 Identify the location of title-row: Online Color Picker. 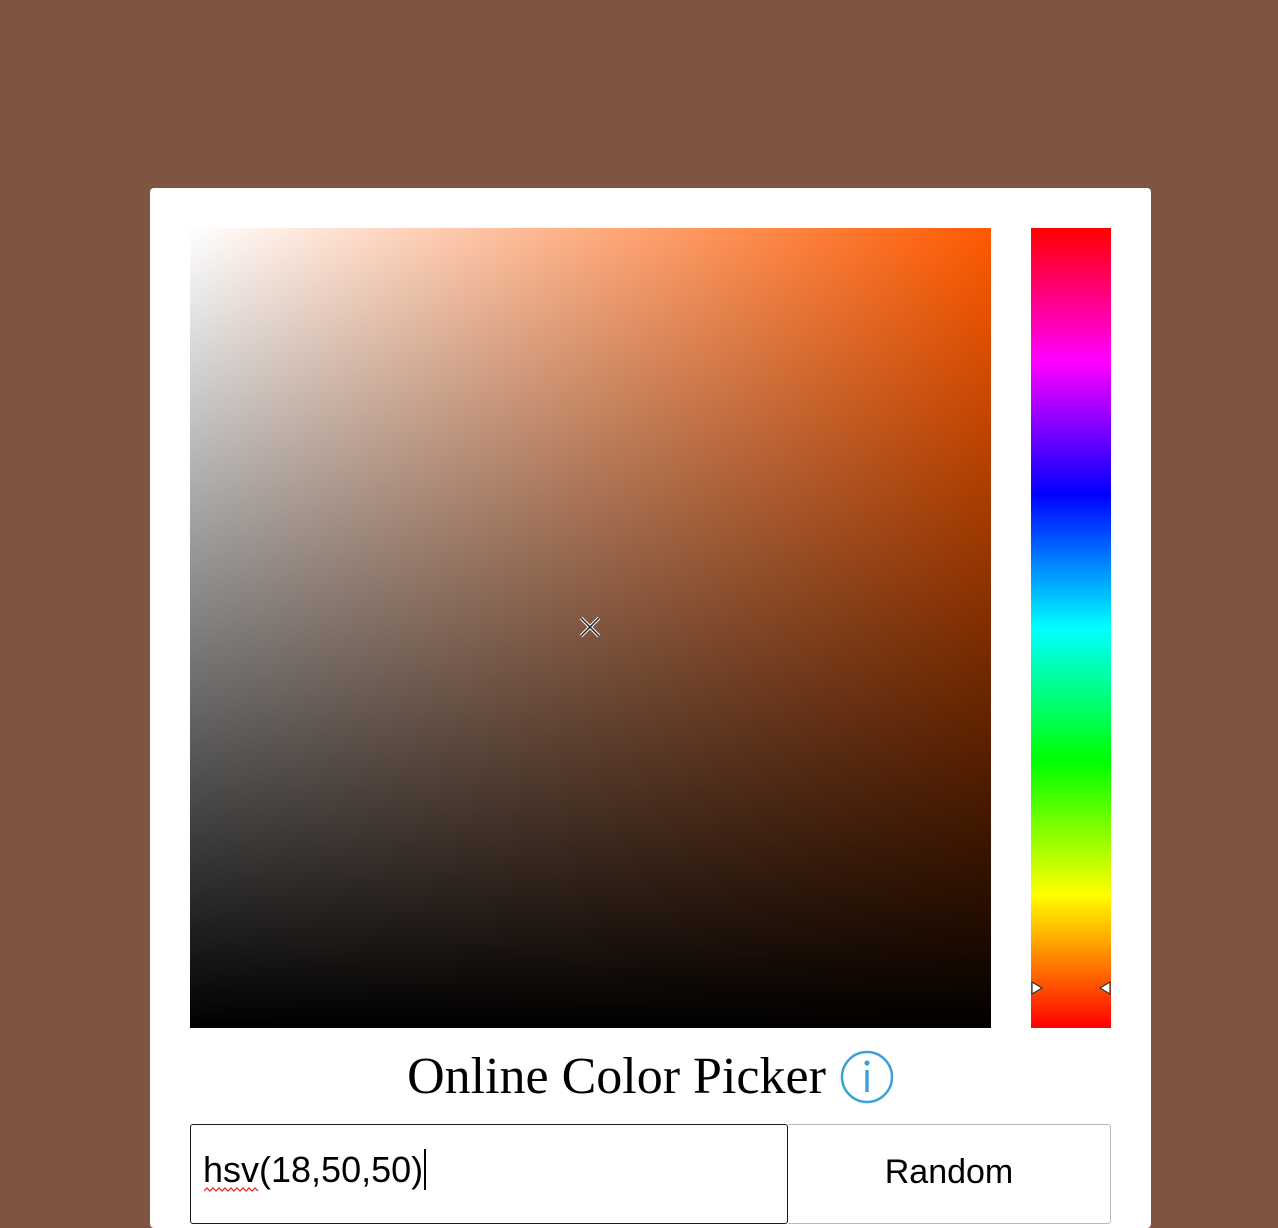
(650, 1077).